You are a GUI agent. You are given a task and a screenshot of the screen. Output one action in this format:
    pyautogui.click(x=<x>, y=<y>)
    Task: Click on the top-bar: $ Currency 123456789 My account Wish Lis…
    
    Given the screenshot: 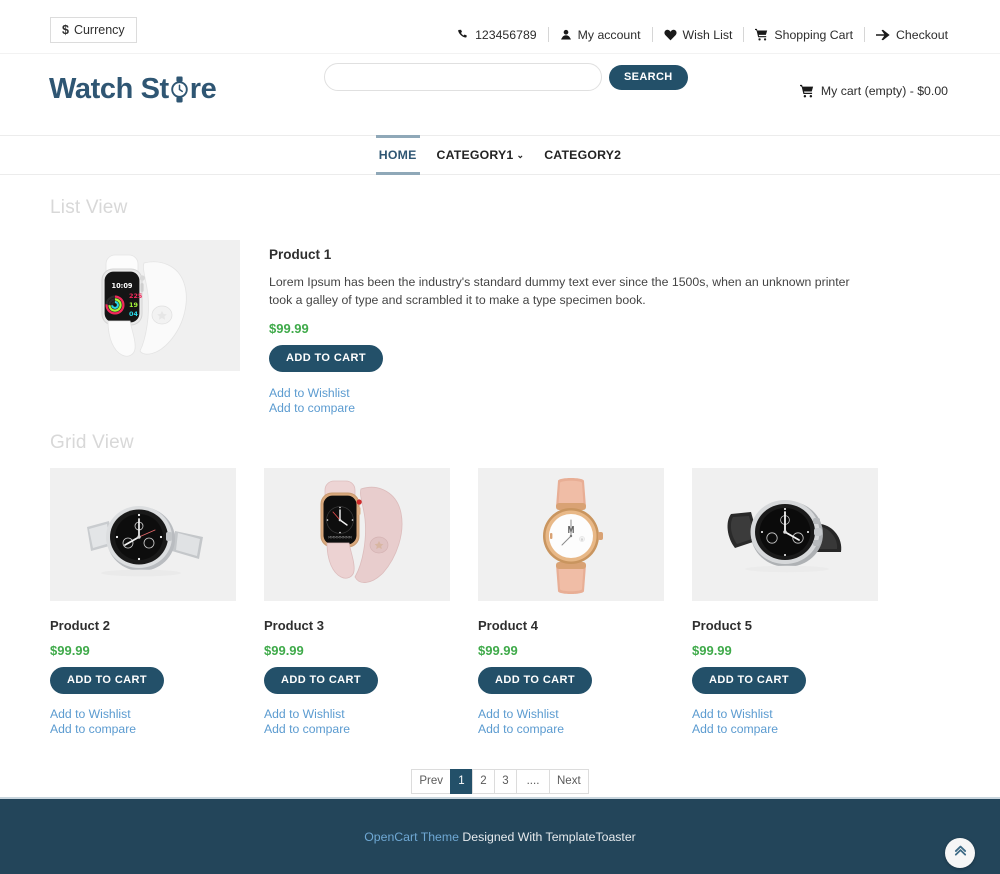 What is the action you would take?
    pyautogui.click(x=500, y=27)
    